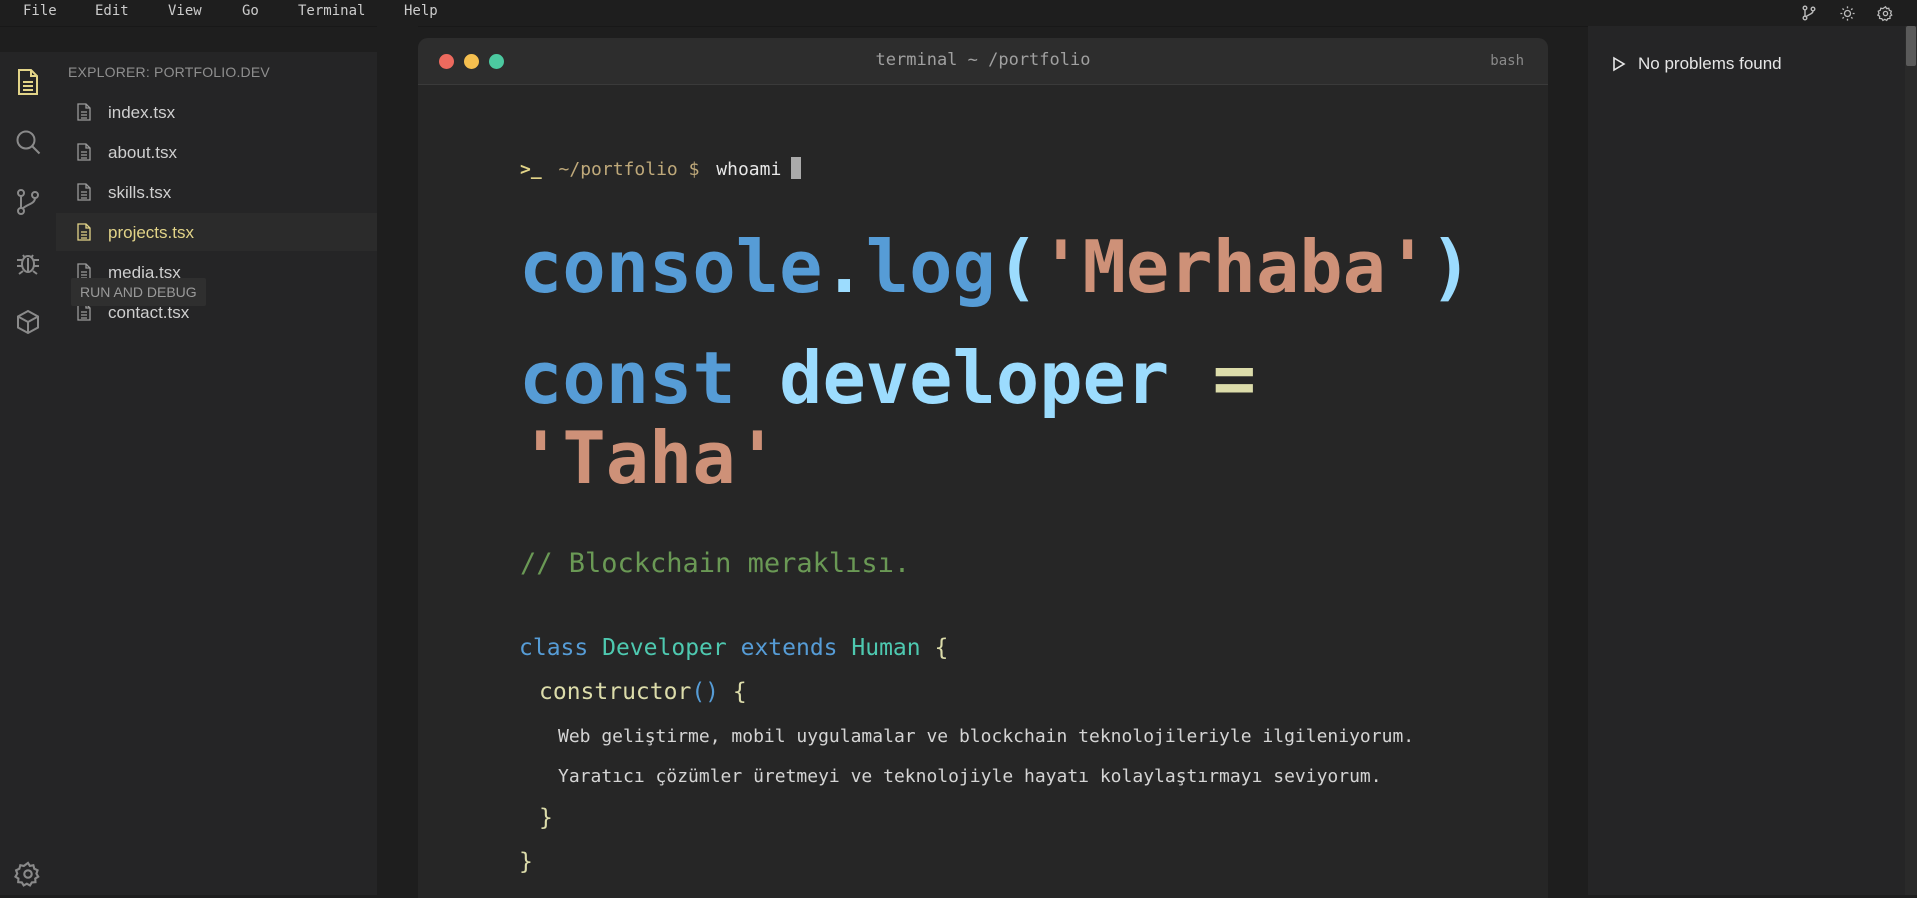 This screenshot has height=898, width=1917. Describe the element at coordinates (28, 322) in the screenshot. I see `extensions-icon` at that location.